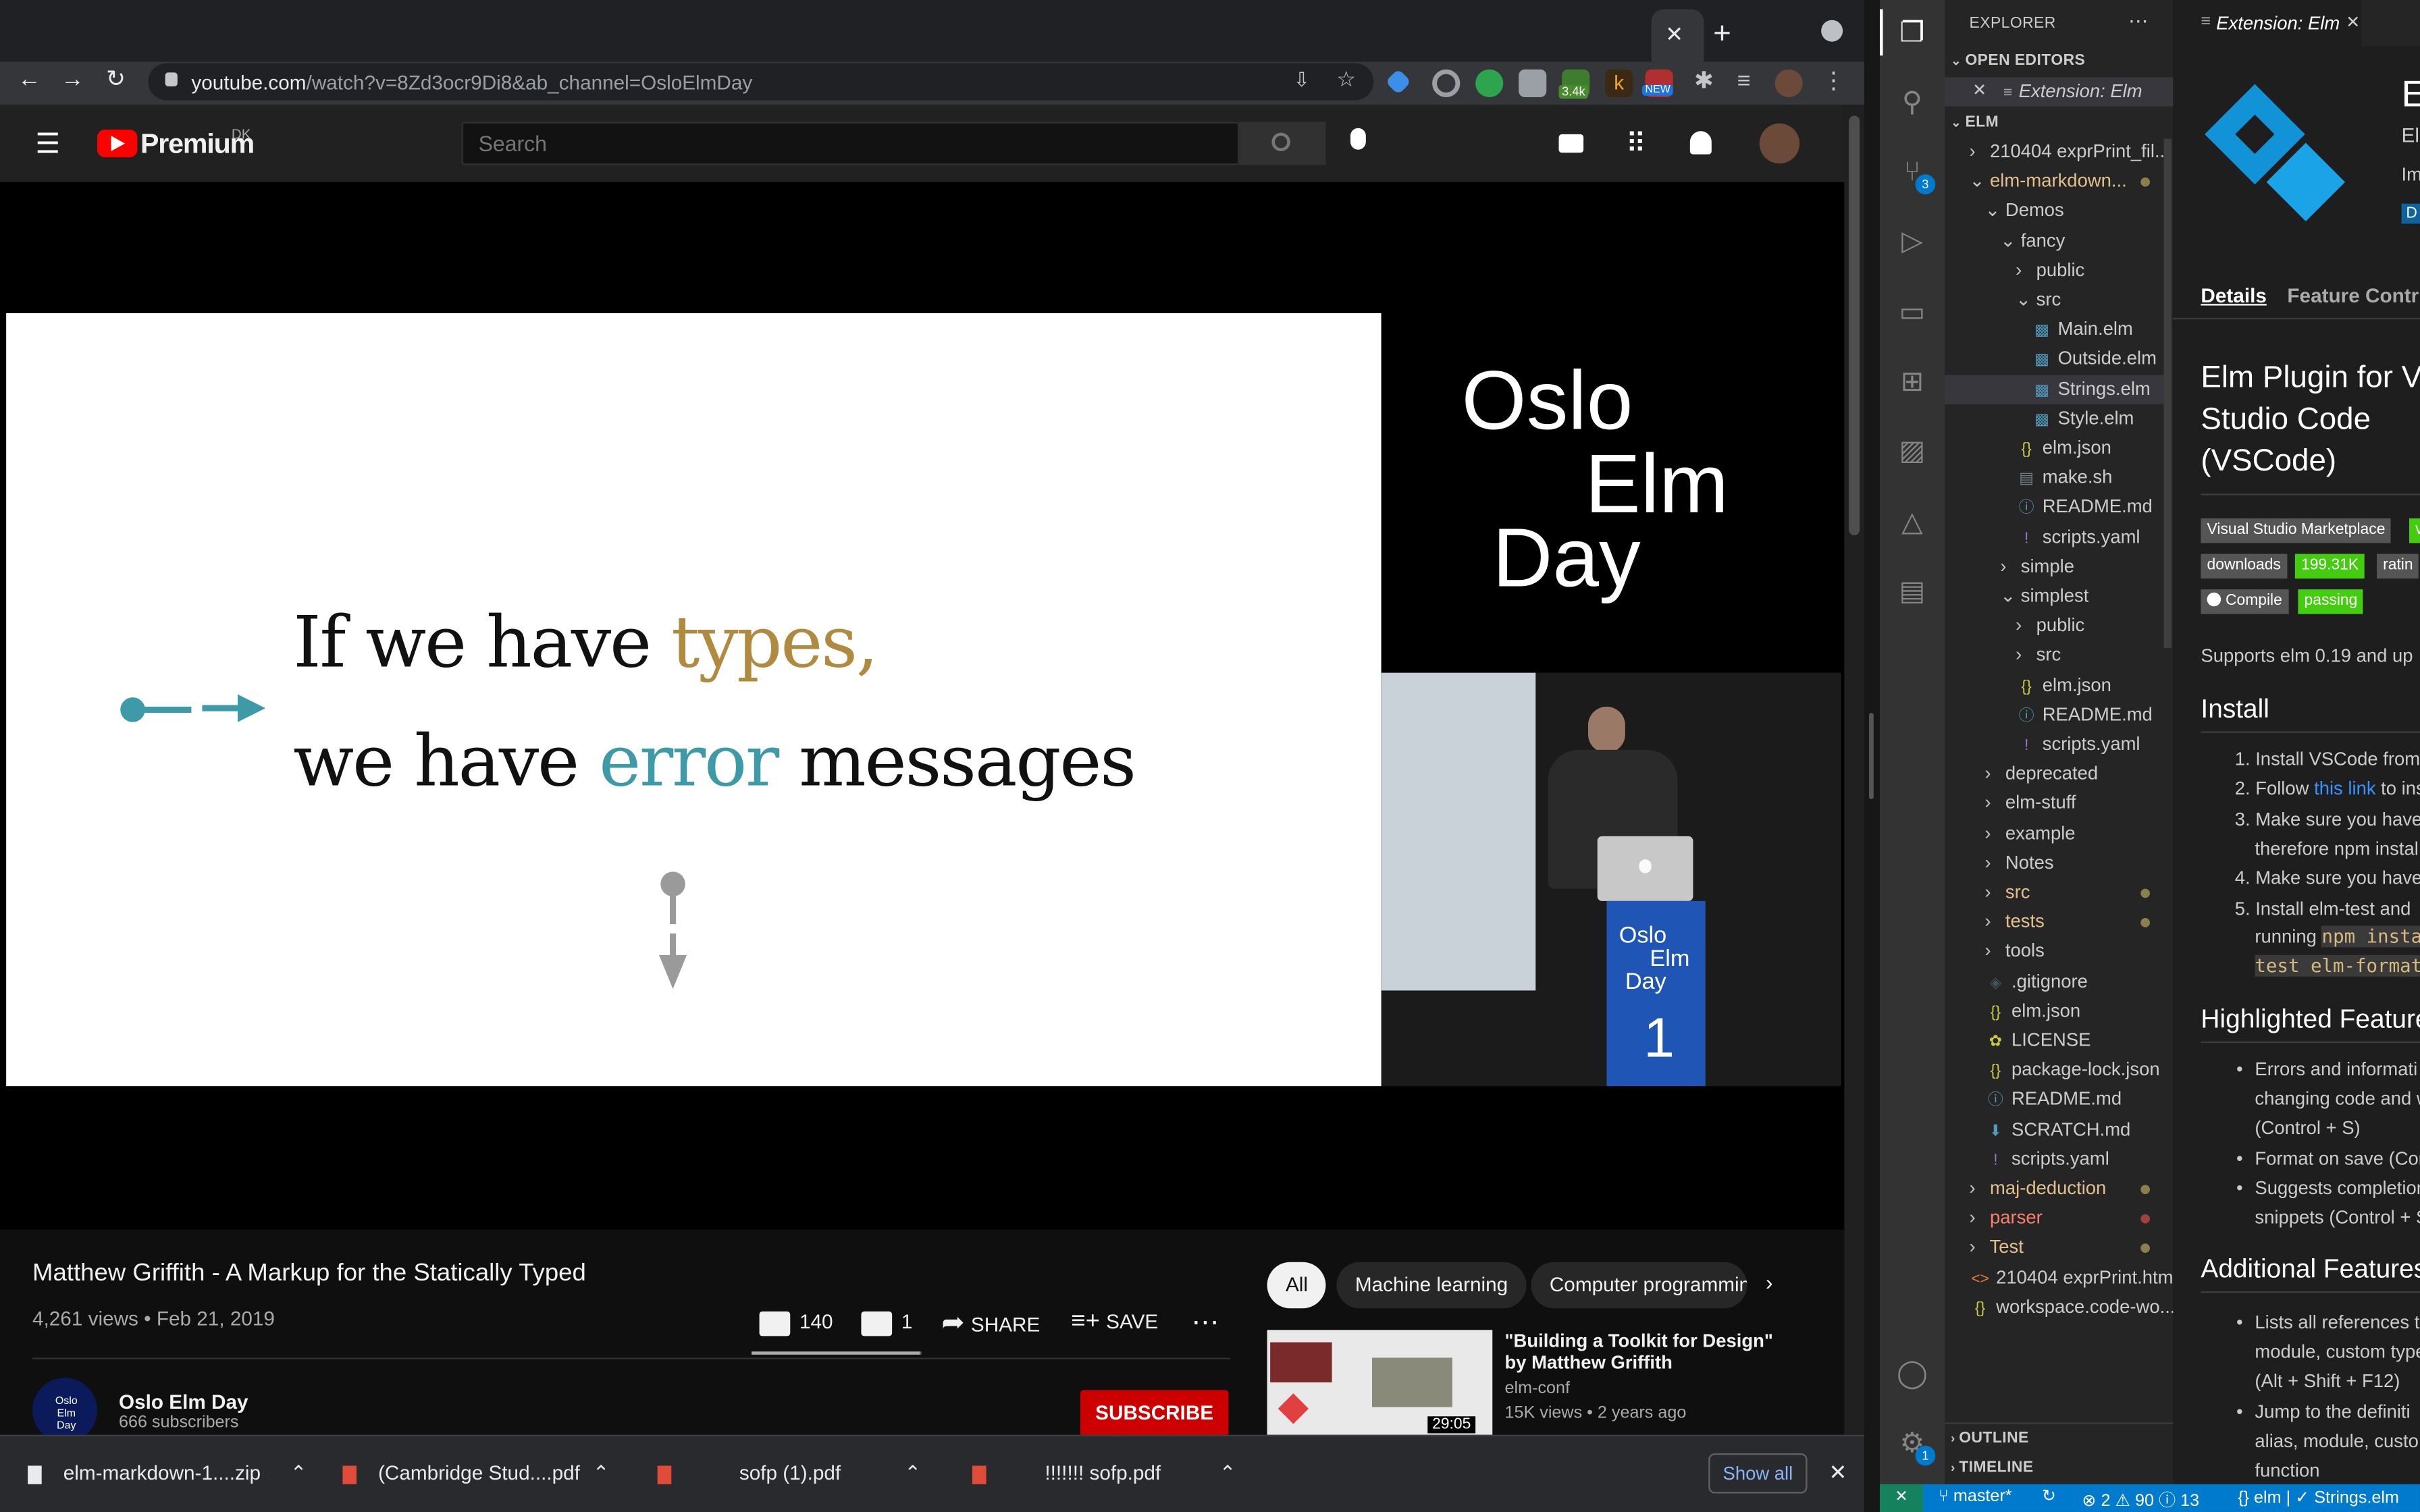 Image resolution: width=2420 pixels, height=1512 pixels. What do you see at coordinates (1297, 1285) in the screenshot?
I see `chip-all: All` at bounding box center [1297, 1285].